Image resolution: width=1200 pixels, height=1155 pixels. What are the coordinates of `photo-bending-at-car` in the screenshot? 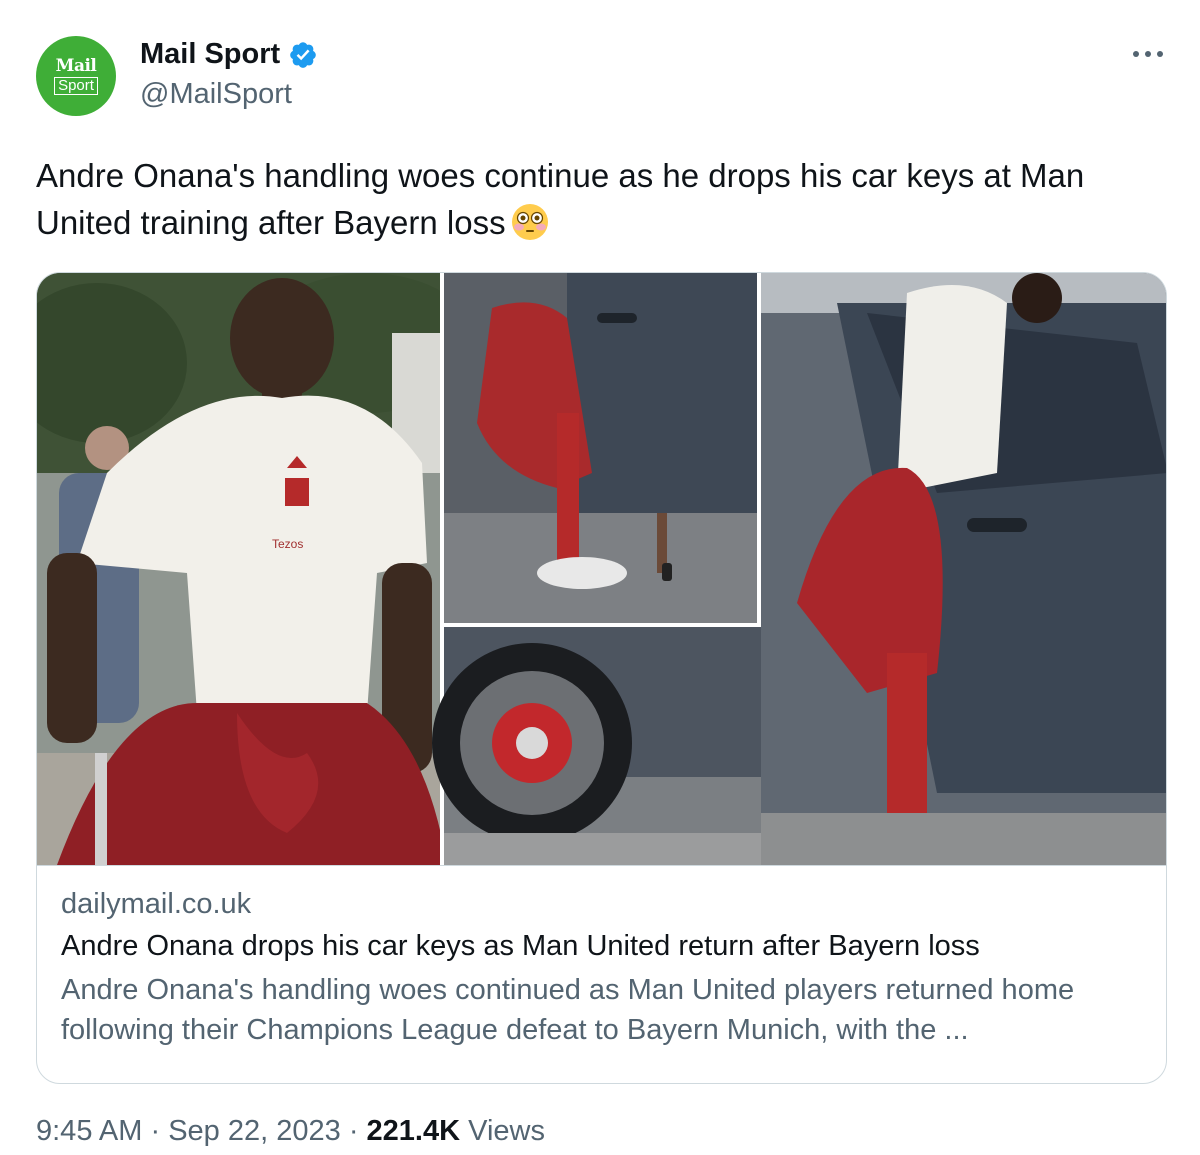 It's located at (600, 448).